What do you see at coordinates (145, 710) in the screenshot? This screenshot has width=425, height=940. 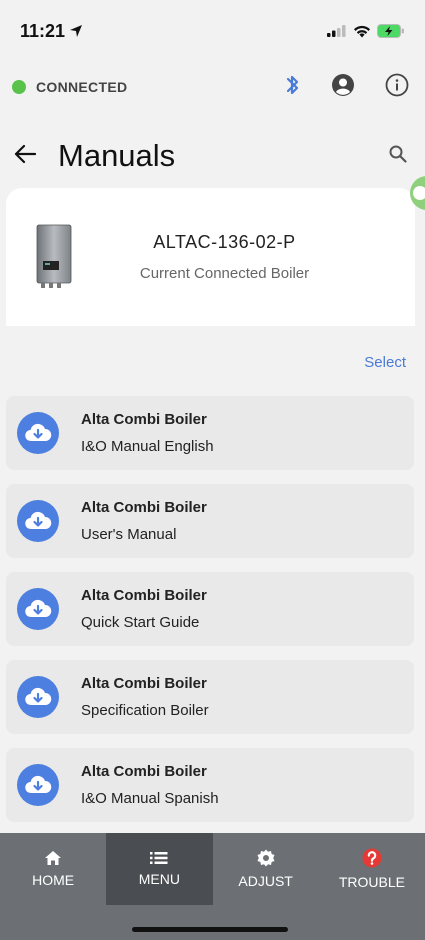 I see `manual-name: Specification Boiler` at bounding box center [145, 710].